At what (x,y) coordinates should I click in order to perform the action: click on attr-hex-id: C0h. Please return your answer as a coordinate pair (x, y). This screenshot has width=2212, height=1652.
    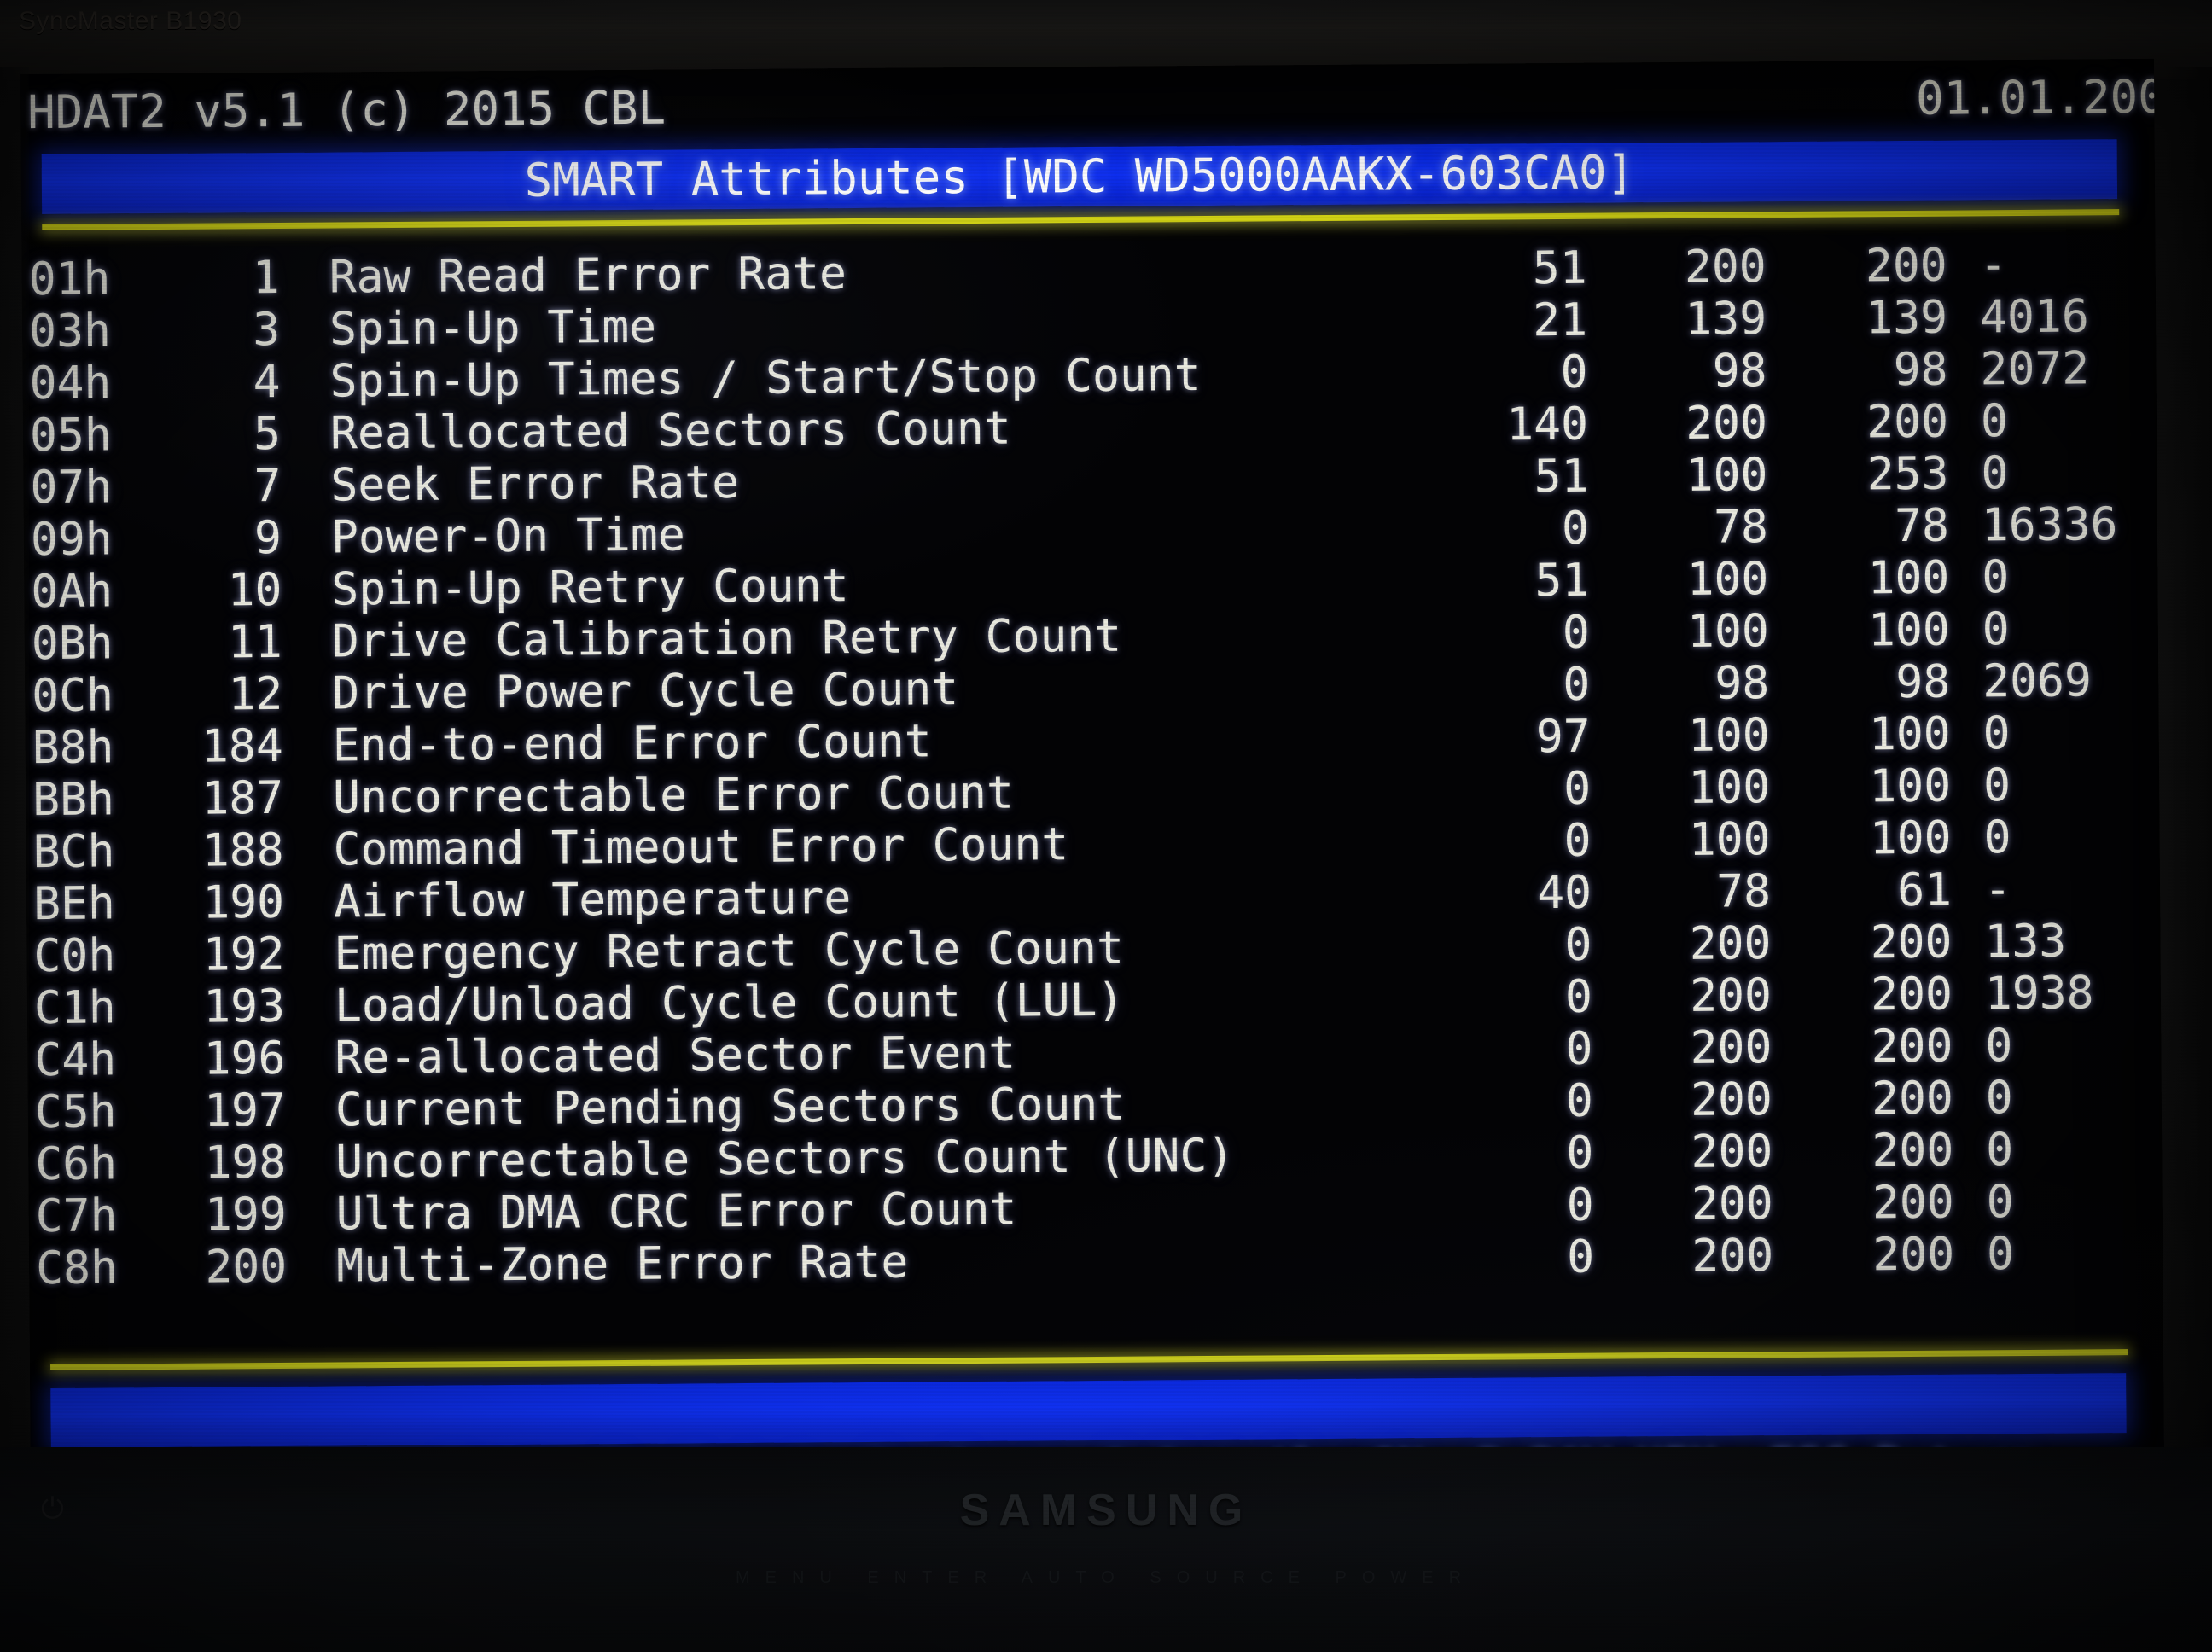
    Looking at the image, I should click on (74, 956).